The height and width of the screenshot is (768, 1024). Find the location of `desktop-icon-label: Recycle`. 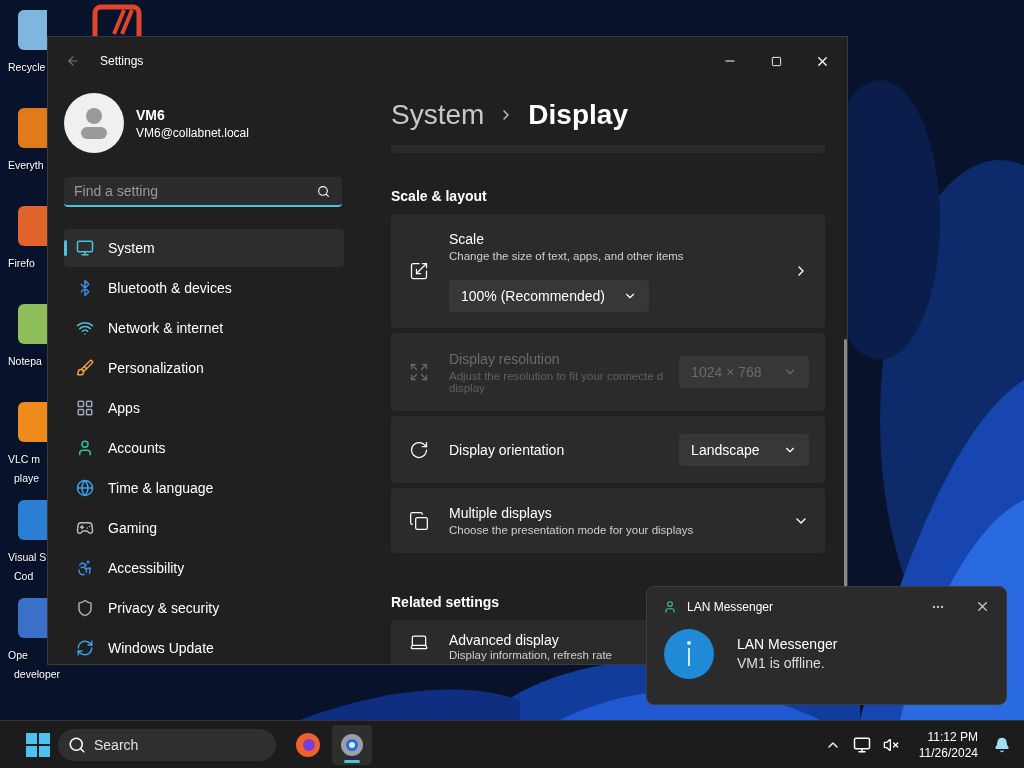

desktop-icon-label: Recycle is located at coordinates (26, 67).